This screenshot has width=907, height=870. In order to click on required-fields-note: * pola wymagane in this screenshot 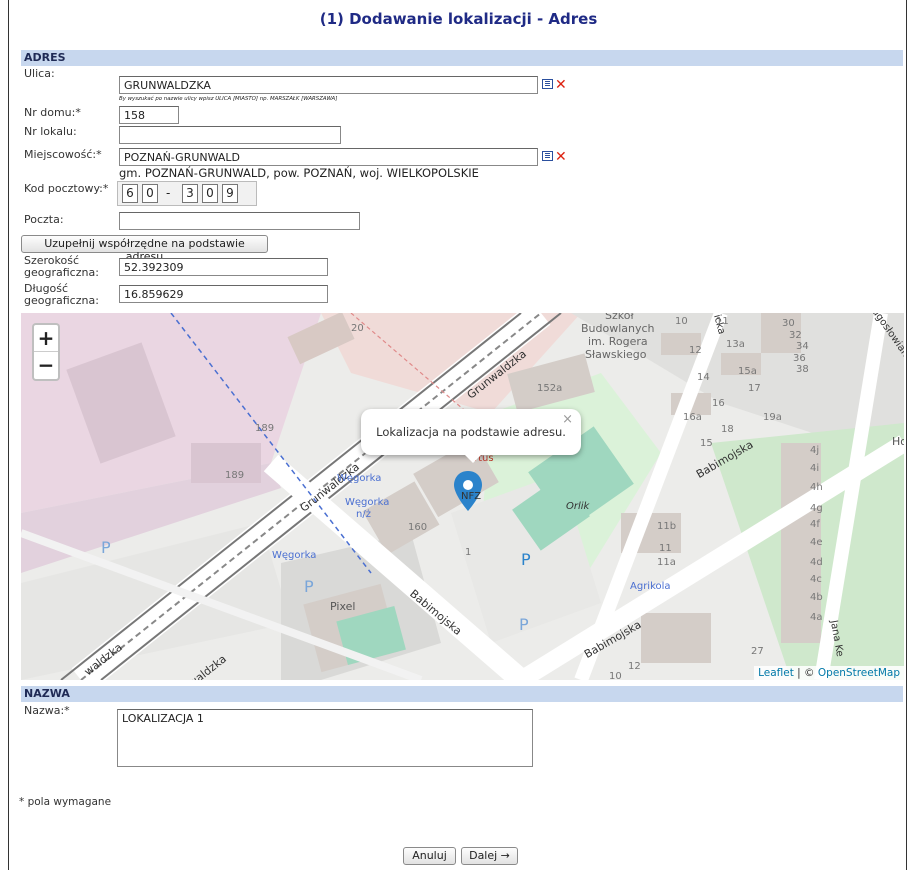, I will do `click(65, 802)`.